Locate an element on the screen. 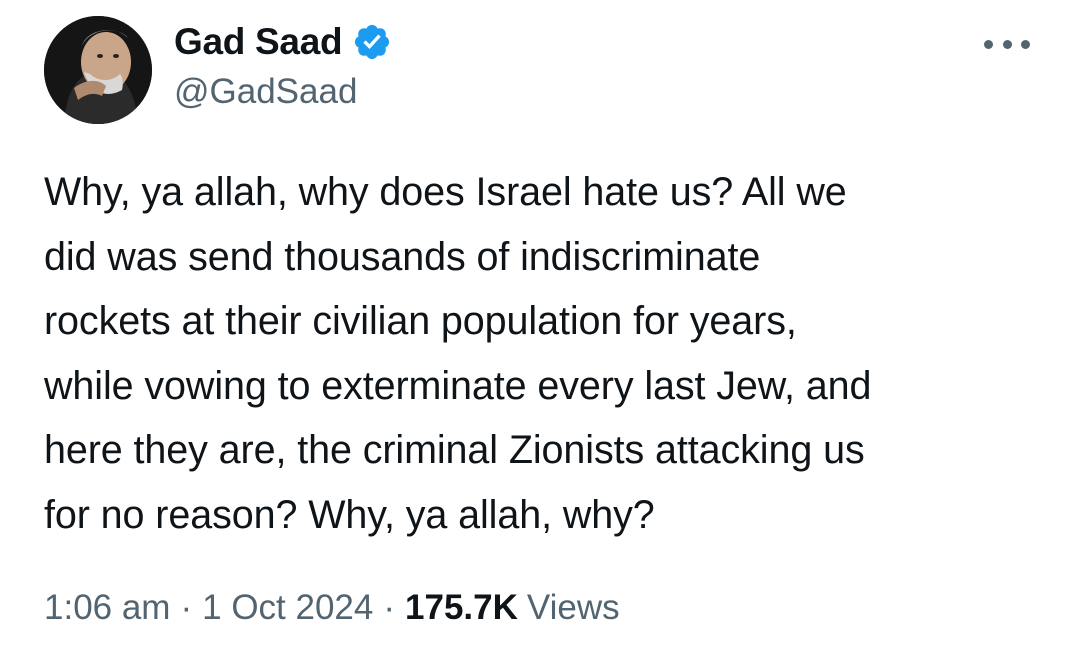 This screenshot has width=1080, height=670. views-label: Views is located at coordinates (573, 607).